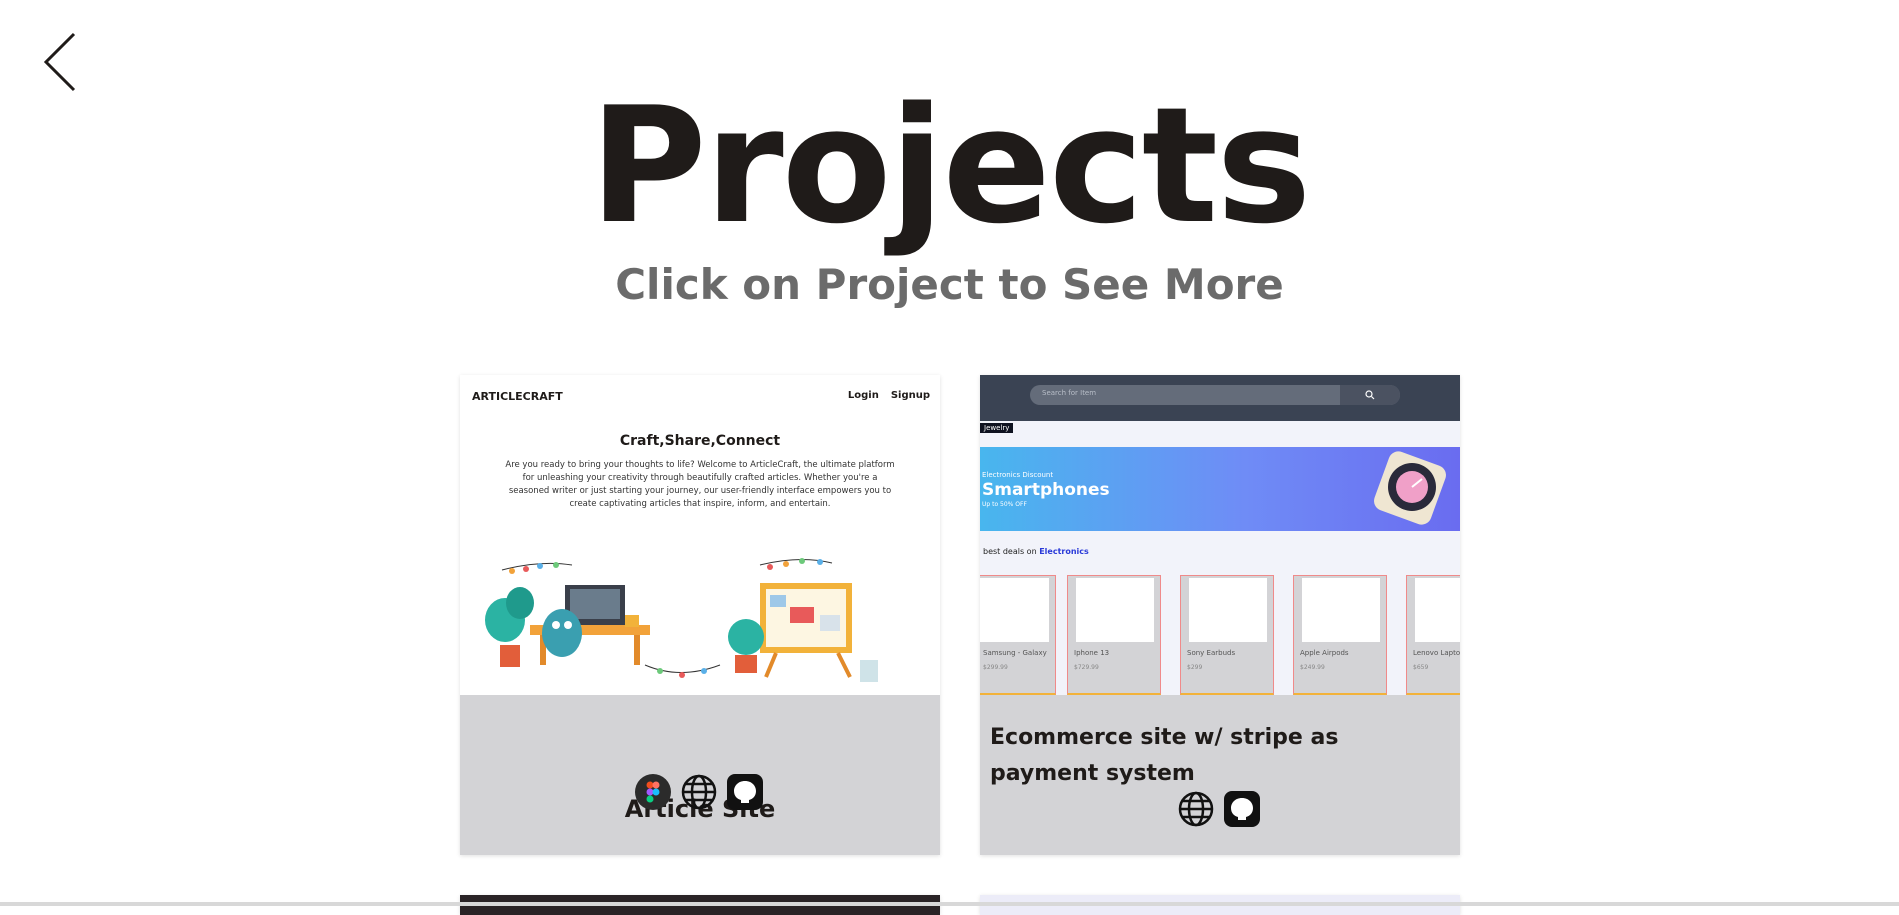 Image resolution: width=1899 pixels, height=915 pixels. I want to click on preview-topbar: Search for Item, so click(1220, 398).